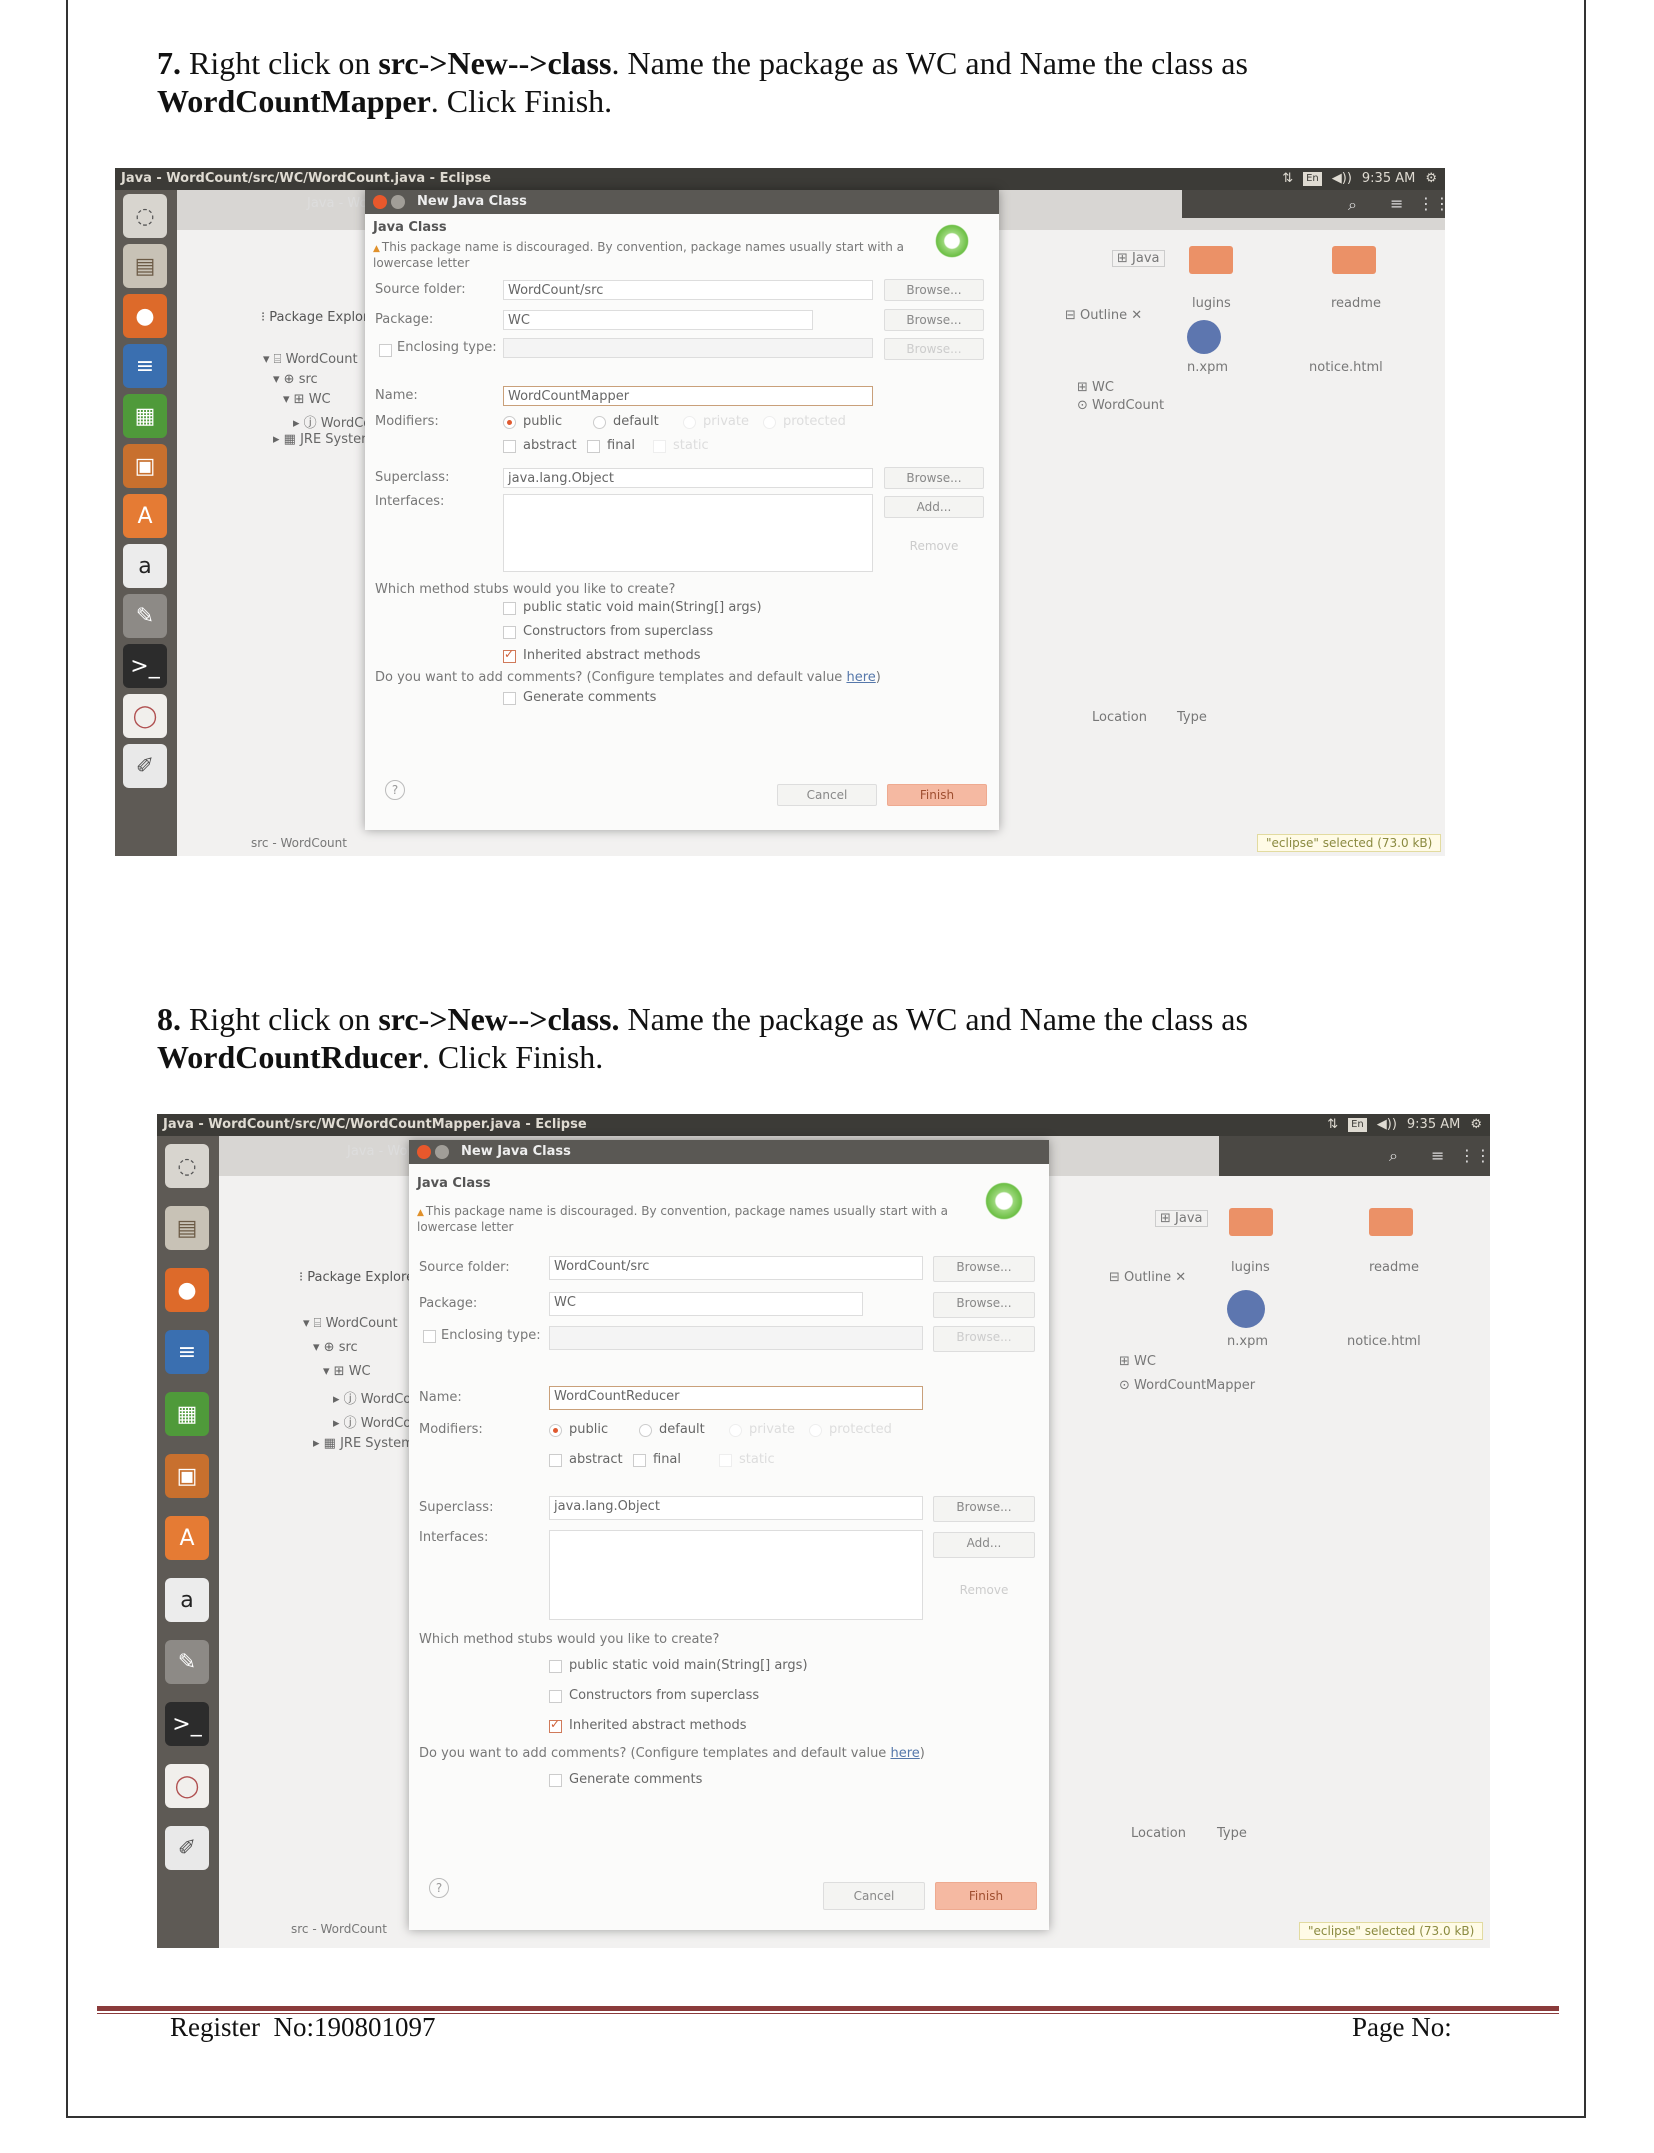 The image size is (1654, 2153). I want to click on source-folder-field: WordCount/src, so click(736, 1268).